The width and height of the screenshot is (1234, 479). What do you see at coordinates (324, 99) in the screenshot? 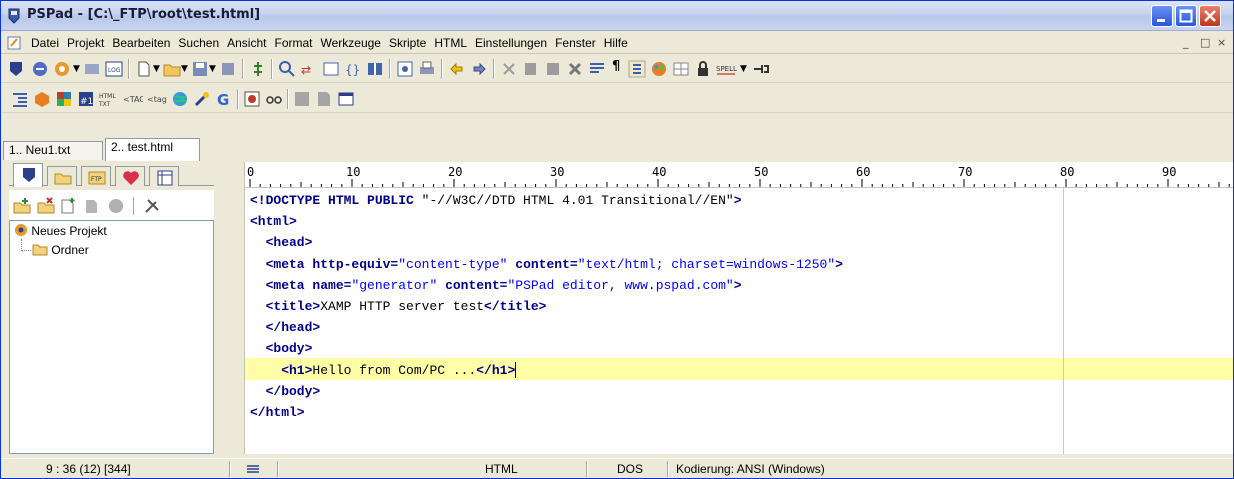
I see `gray-file-icon` at bounding box center [324, 99].